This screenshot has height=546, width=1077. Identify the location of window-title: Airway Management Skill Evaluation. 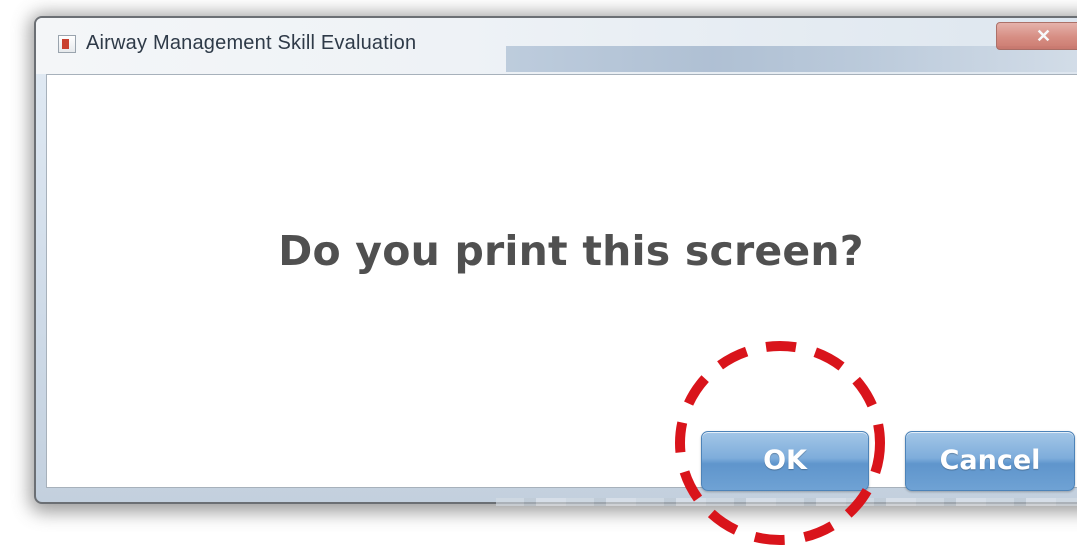
(251, 43).